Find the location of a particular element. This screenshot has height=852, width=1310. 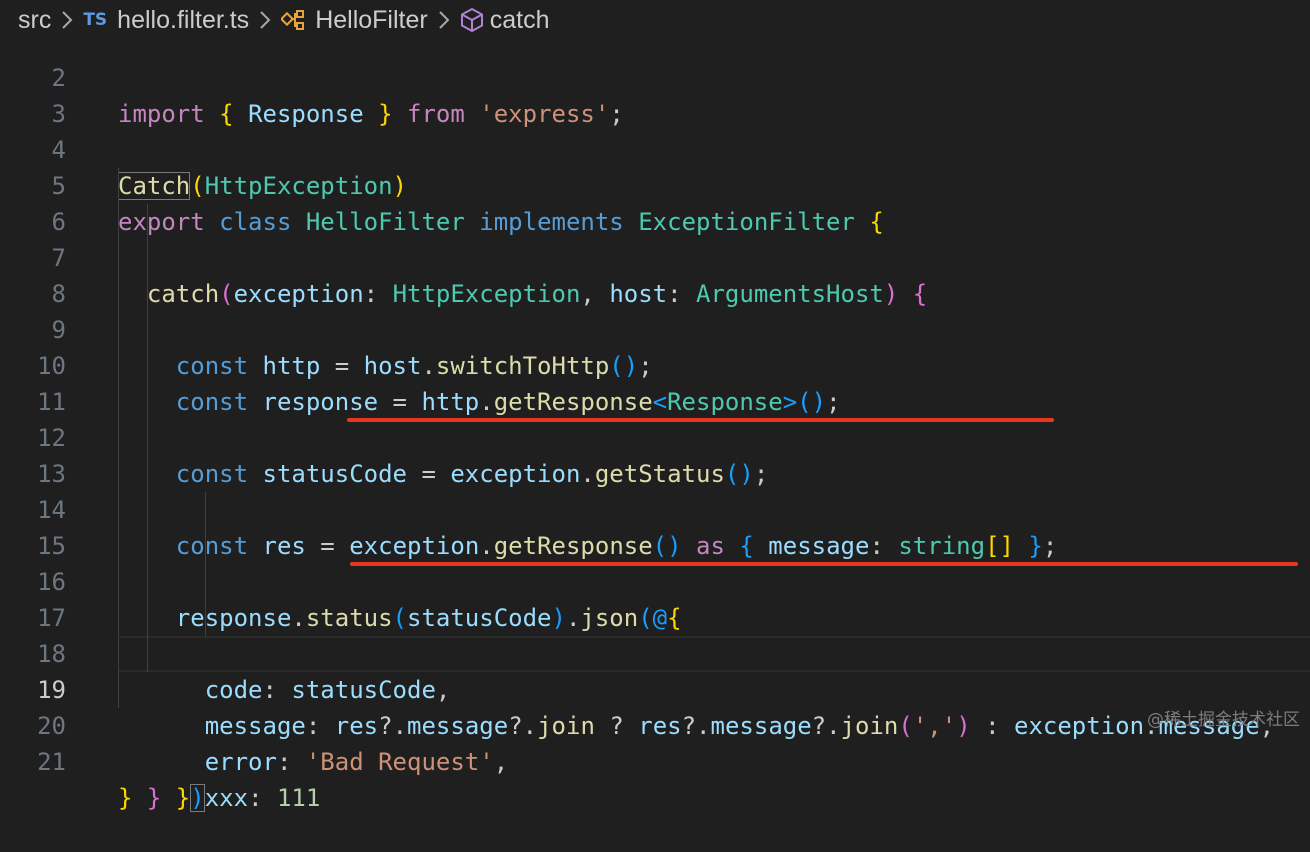

typescript-file-icon: TS is located at coordinates (95, 20).